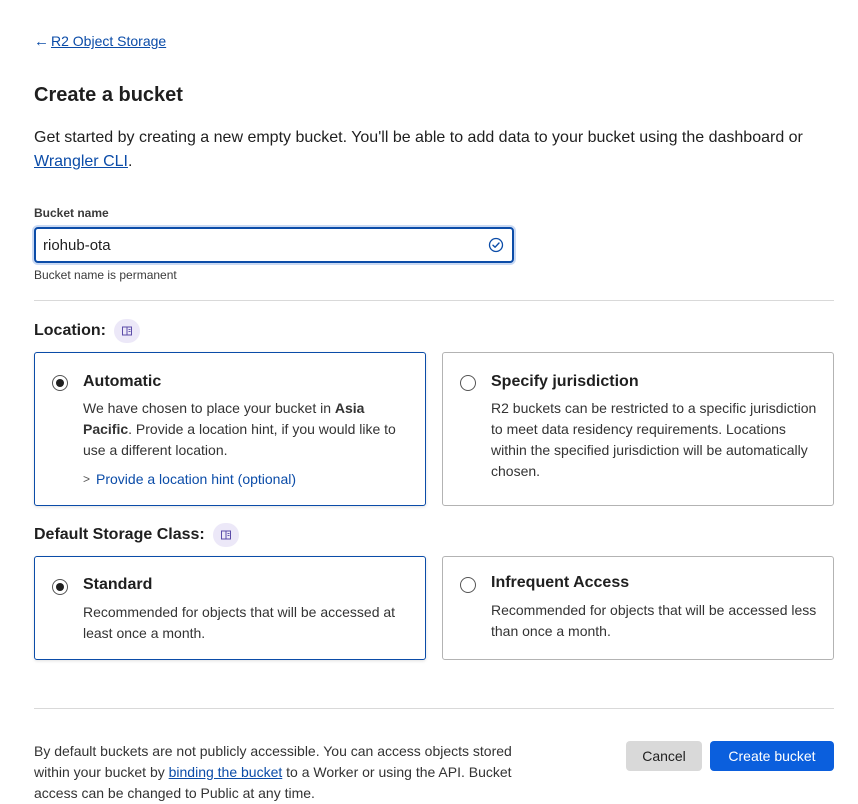 The height and width of the screenshot is (804, 858). What do you see at coordinates (772, 756) in the screenshot?
I see `create-bucket-button: Create bucket` at bounding box center [772, 756].